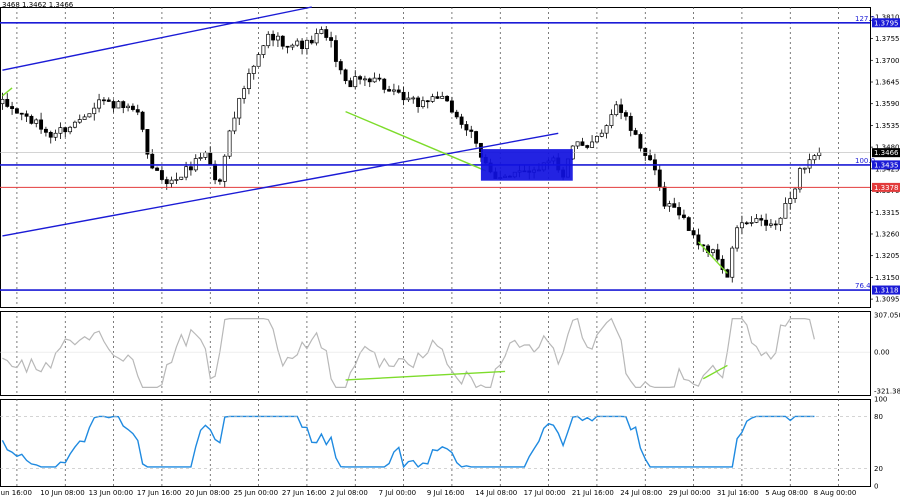 This screenshot has height=504, width=900. Describe the element at coordinates (446, 493) in the screenshot. I see `date-label: 9 Jul 16:00` at that location.